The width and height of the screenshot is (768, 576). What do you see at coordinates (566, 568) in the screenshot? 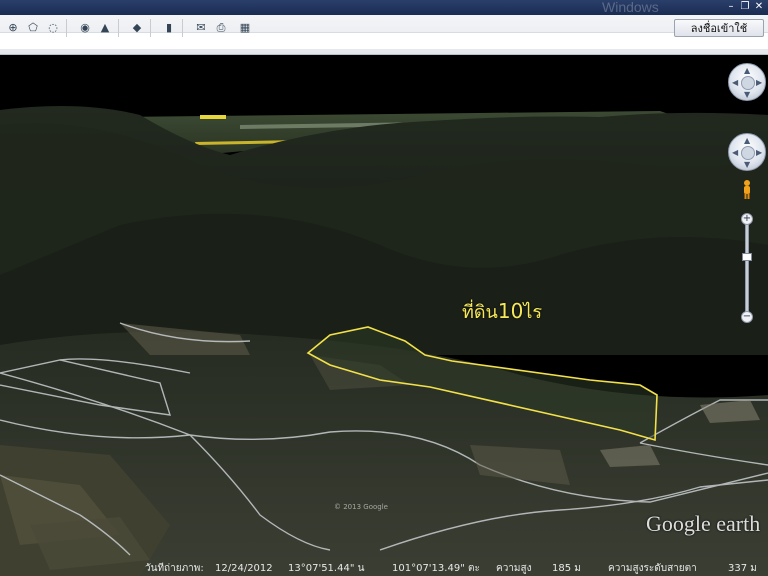
I see `elevation-value: 185 ม` at bounding box center [566, 568].